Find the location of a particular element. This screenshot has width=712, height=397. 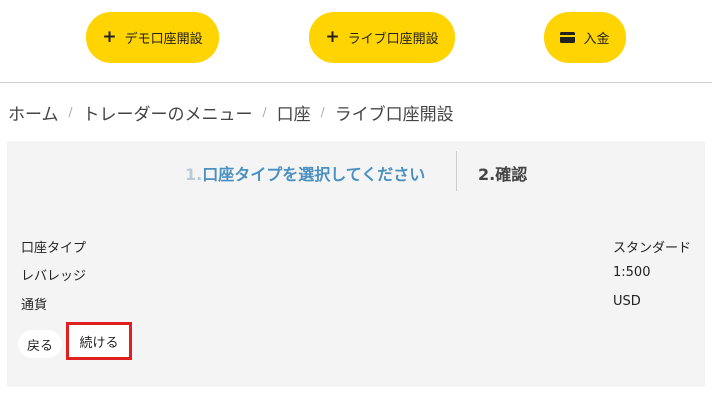

step-confirm: 2.確認 is located at coordinates (502, 173).